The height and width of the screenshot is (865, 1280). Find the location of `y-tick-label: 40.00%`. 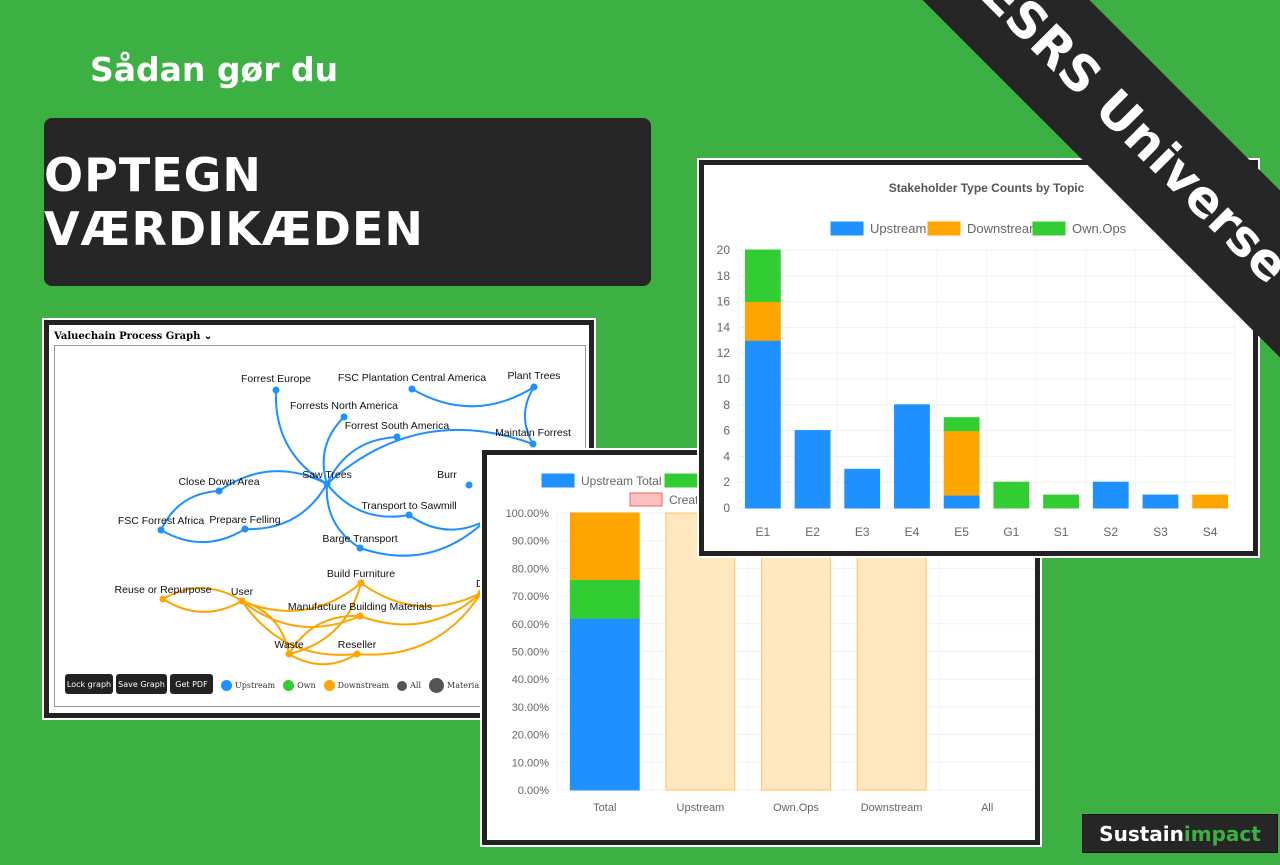

y-tick-label: 40.00% is located at coordinates (531, 680).